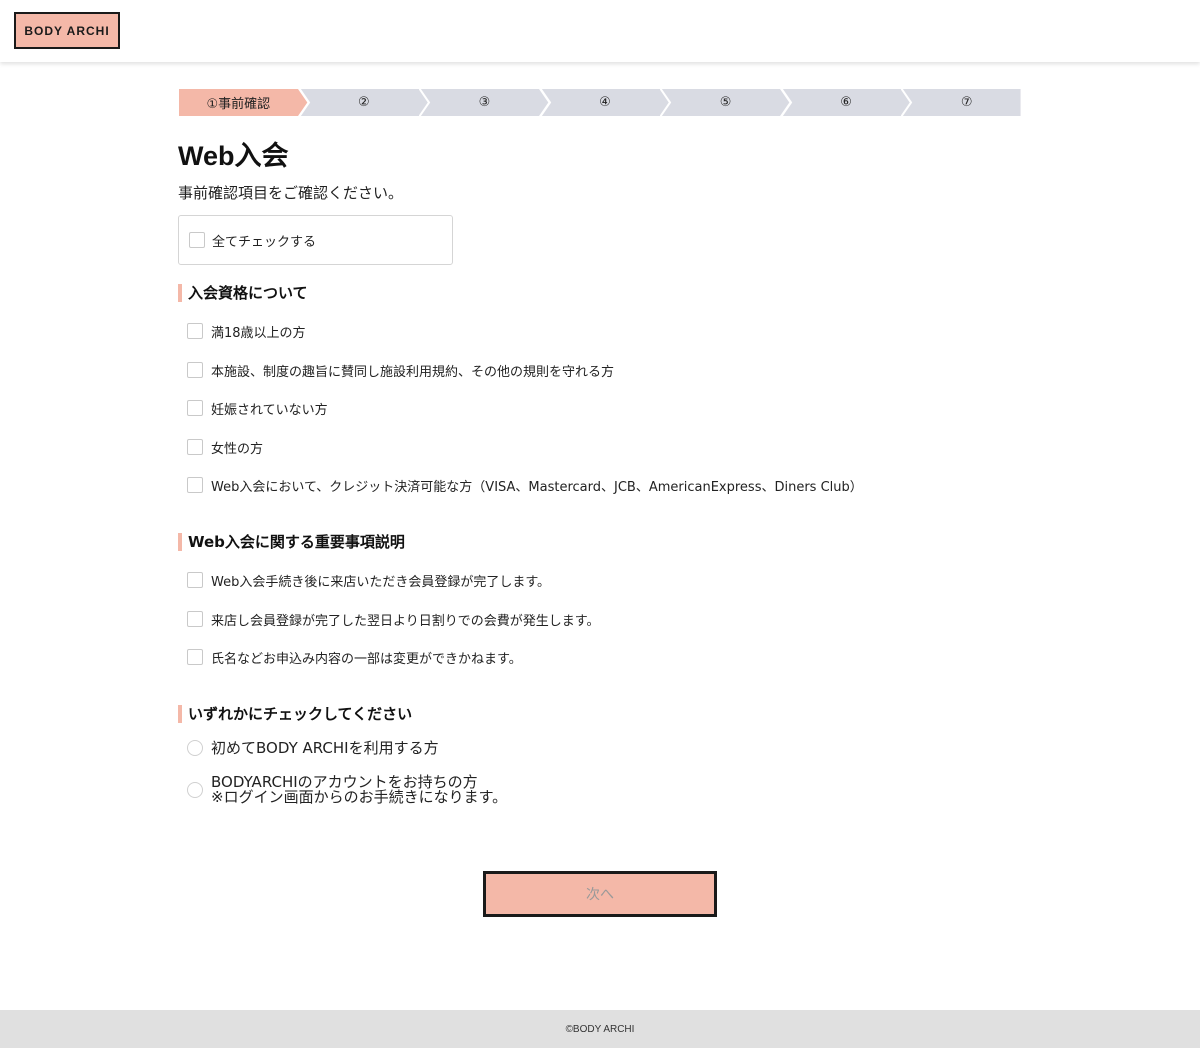 This screenshot has width=1200, height=1048. What do you see at coordinates (359, 797) in the screenshot?
I see `has-account-line2: ※ログイン画面からのお手続きになります。` at bounding box center [359, 797].